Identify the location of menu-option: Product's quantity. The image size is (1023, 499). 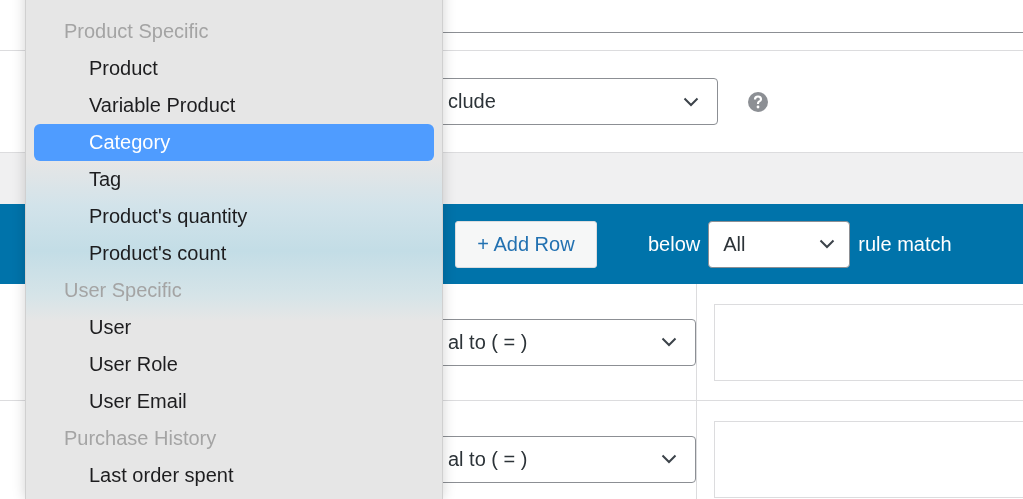
(234, 216).